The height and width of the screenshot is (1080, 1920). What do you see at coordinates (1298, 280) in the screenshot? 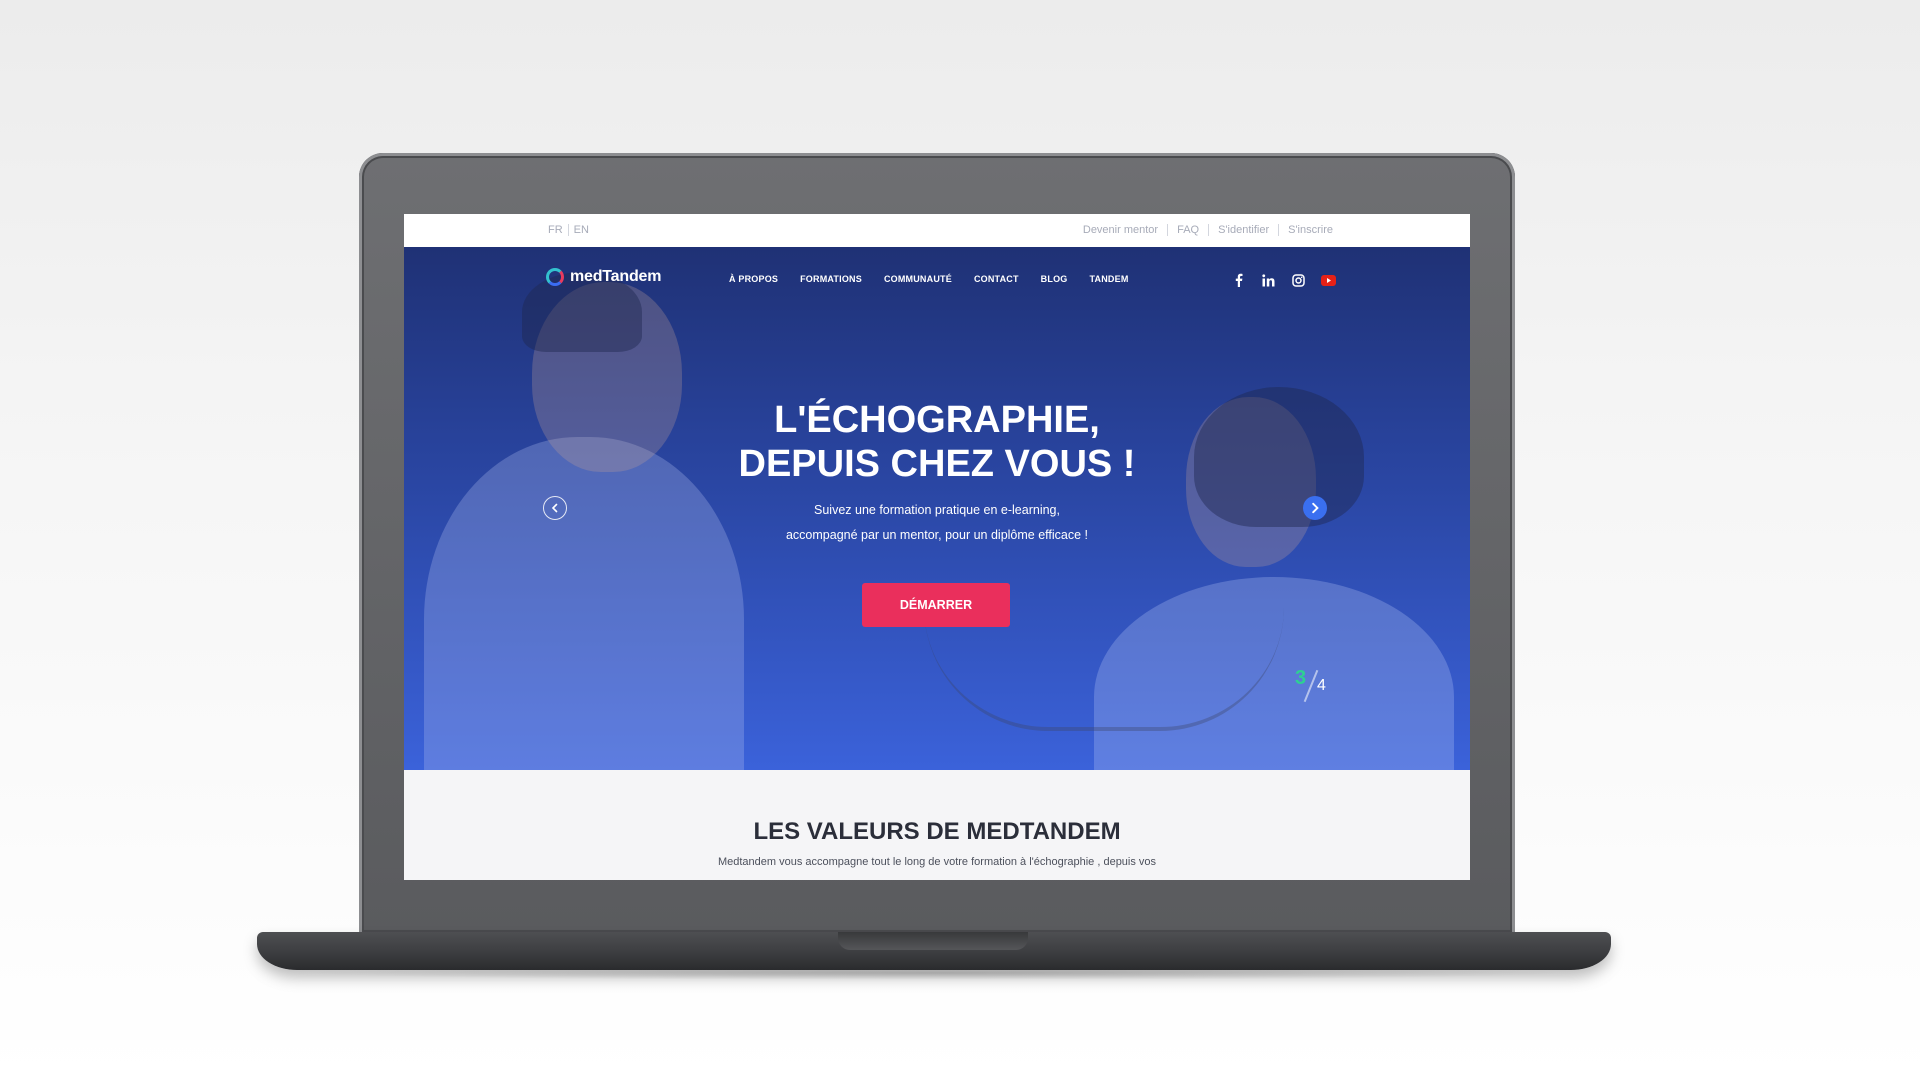
I see `instagram-icon` at bounding box center [1298, 280].